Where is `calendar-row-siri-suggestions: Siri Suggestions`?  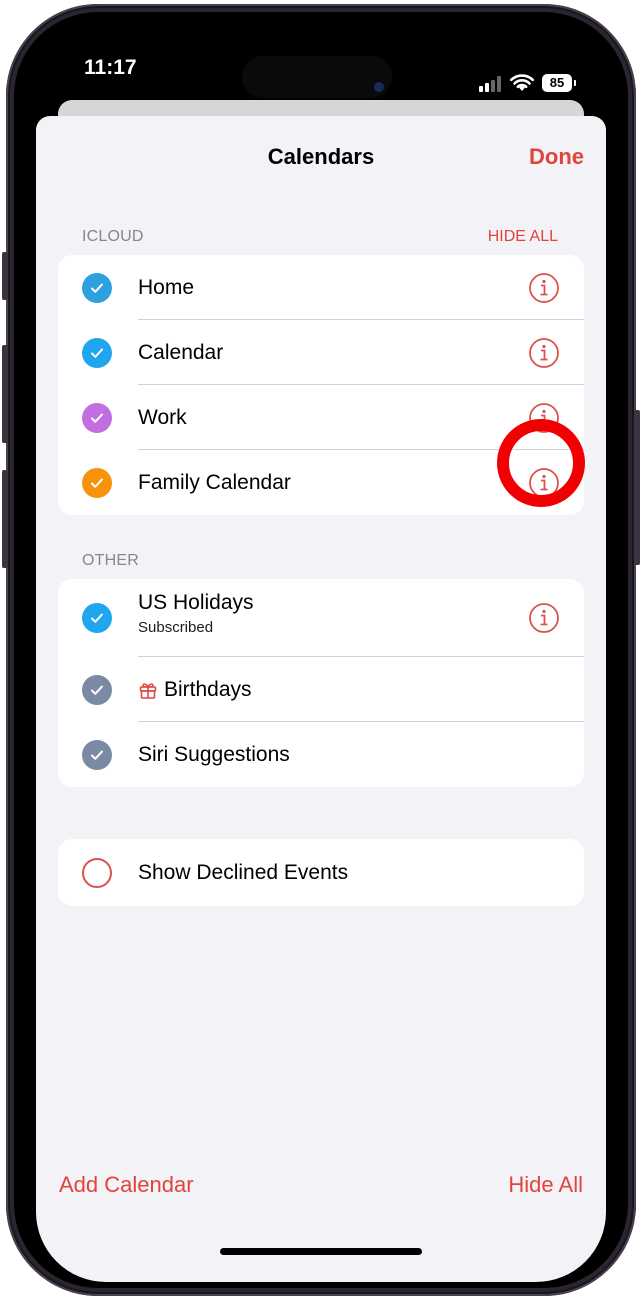 calendar-row-siri-suggestions: Siri Suggestions is located at coordinates (321, 754).